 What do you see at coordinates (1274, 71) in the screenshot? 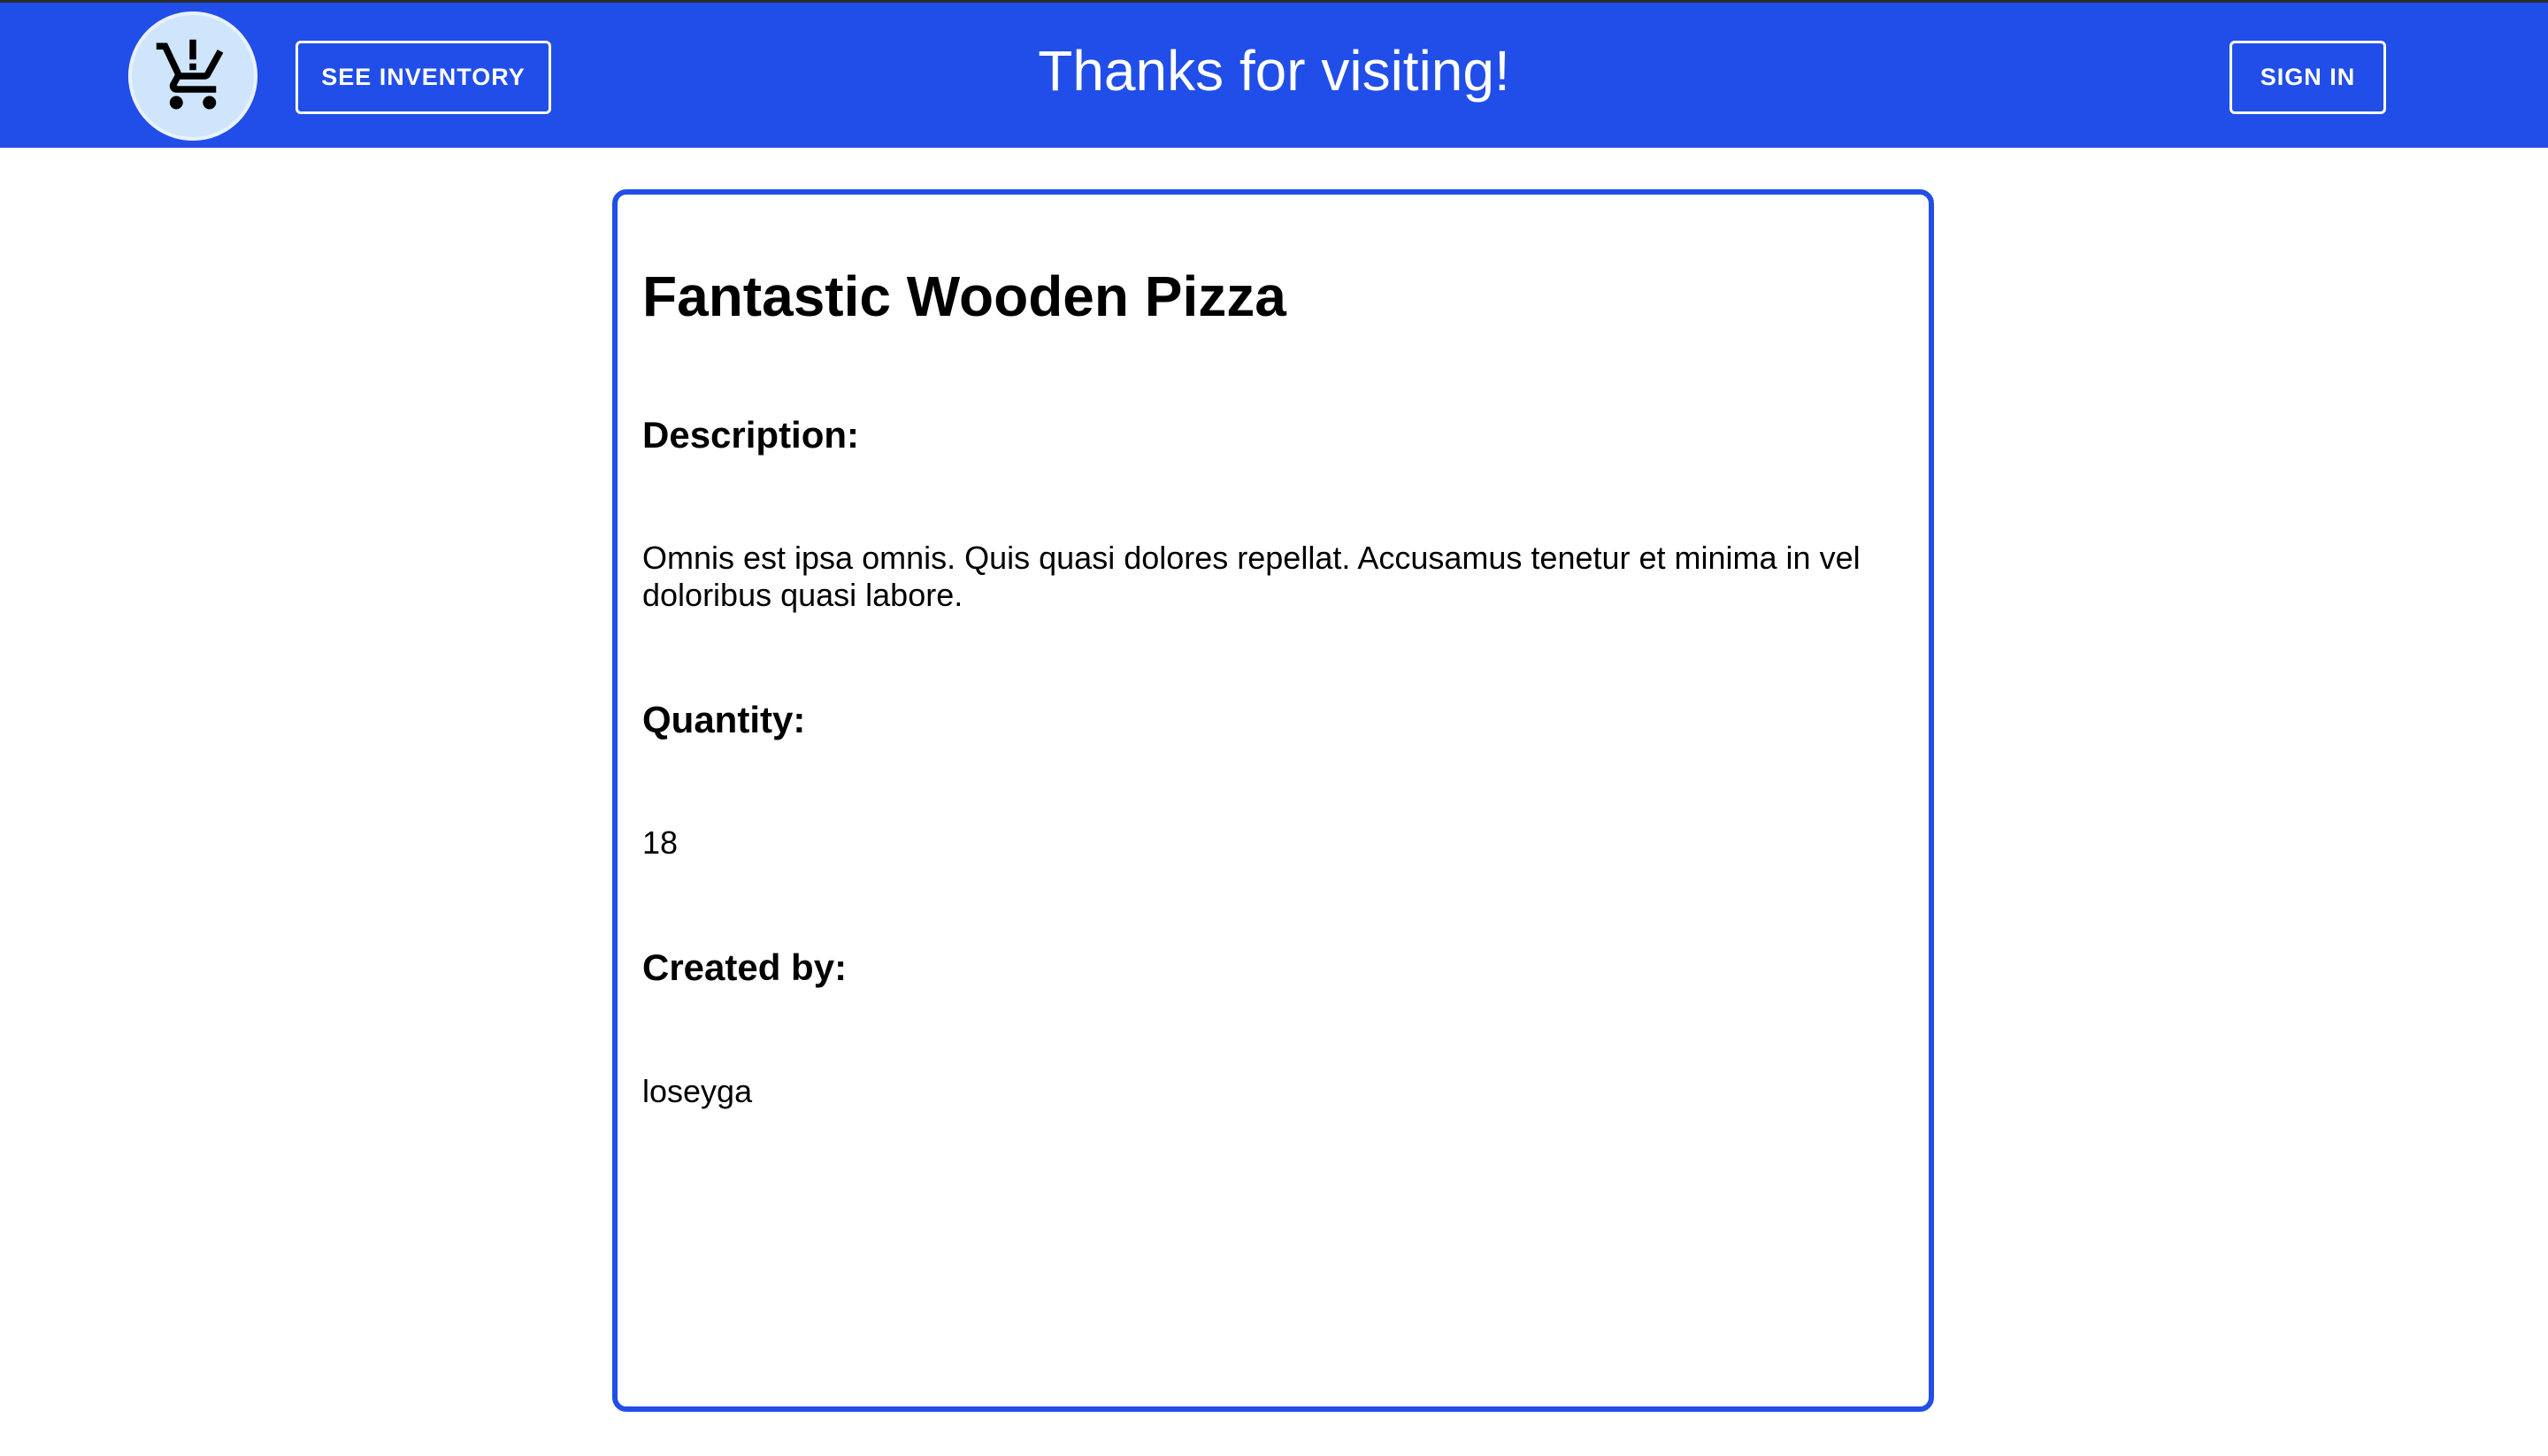
I see `page-title: Thanks for visiting!` at bounding box center [1274, 71].